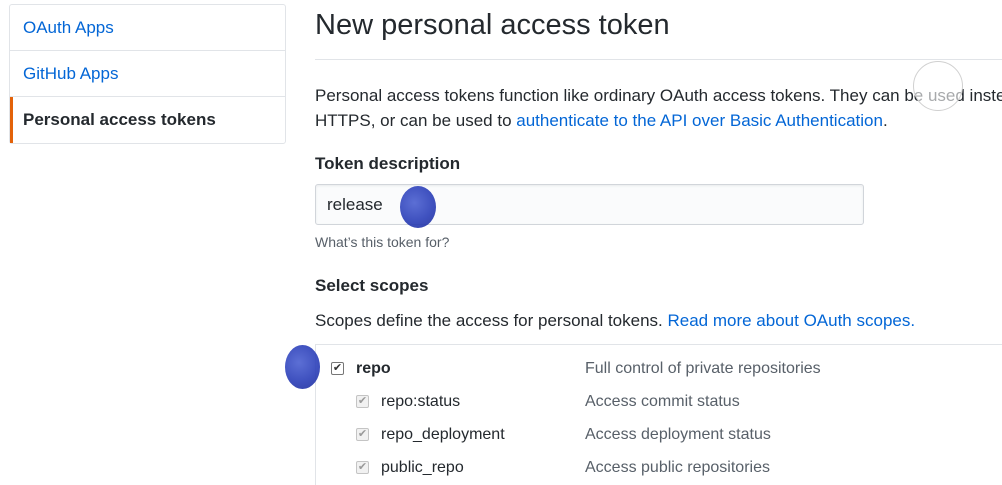  I want to click on token-description-label: Token description, so click(388, 163).